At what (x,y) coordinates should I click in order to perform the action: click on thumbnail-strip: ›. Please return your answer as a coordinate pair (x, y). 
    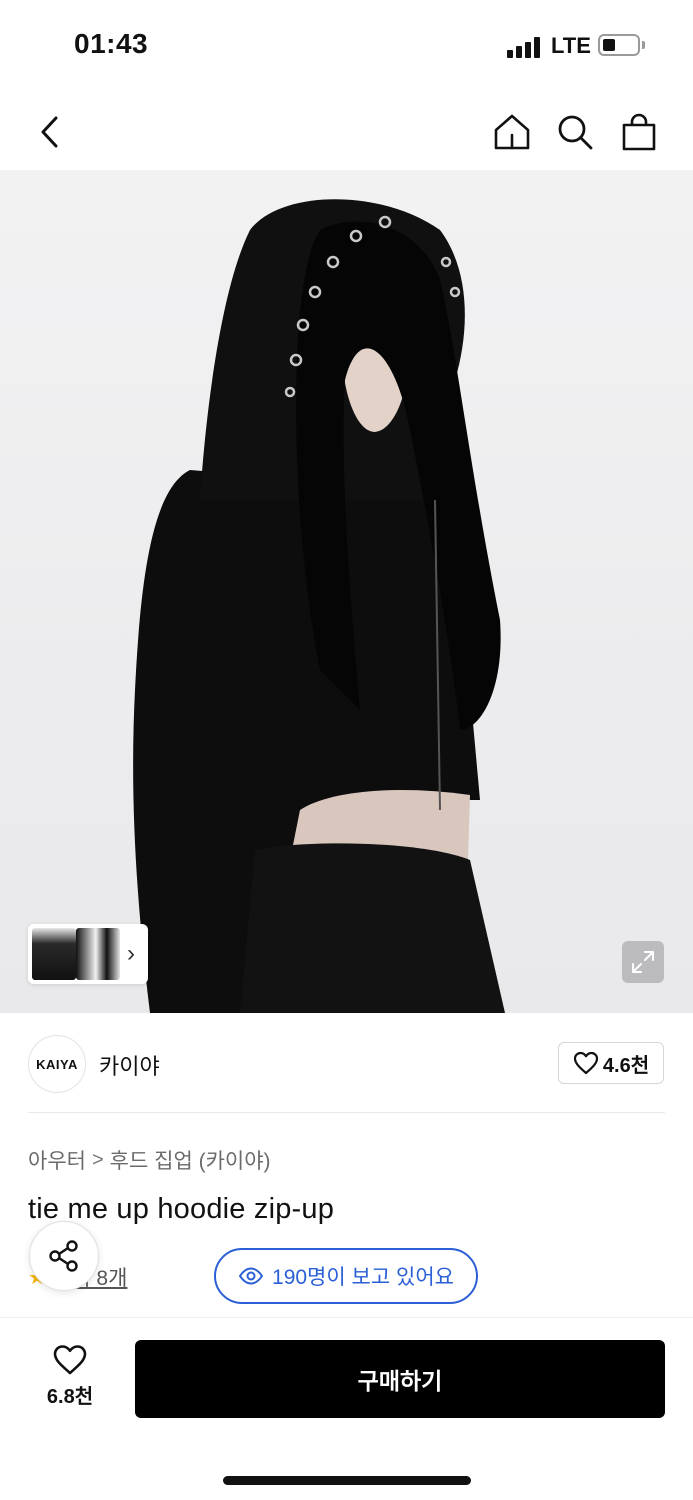
    Looking at the image, I should click on (88, 954).